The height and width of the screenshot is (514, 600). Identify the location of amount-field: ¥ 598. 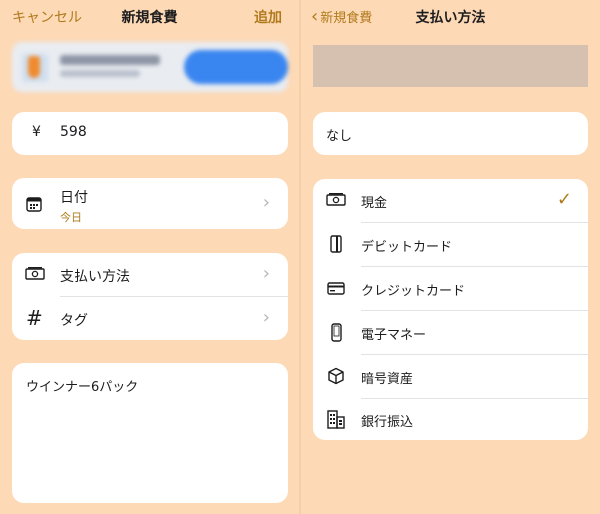
(150, 133).